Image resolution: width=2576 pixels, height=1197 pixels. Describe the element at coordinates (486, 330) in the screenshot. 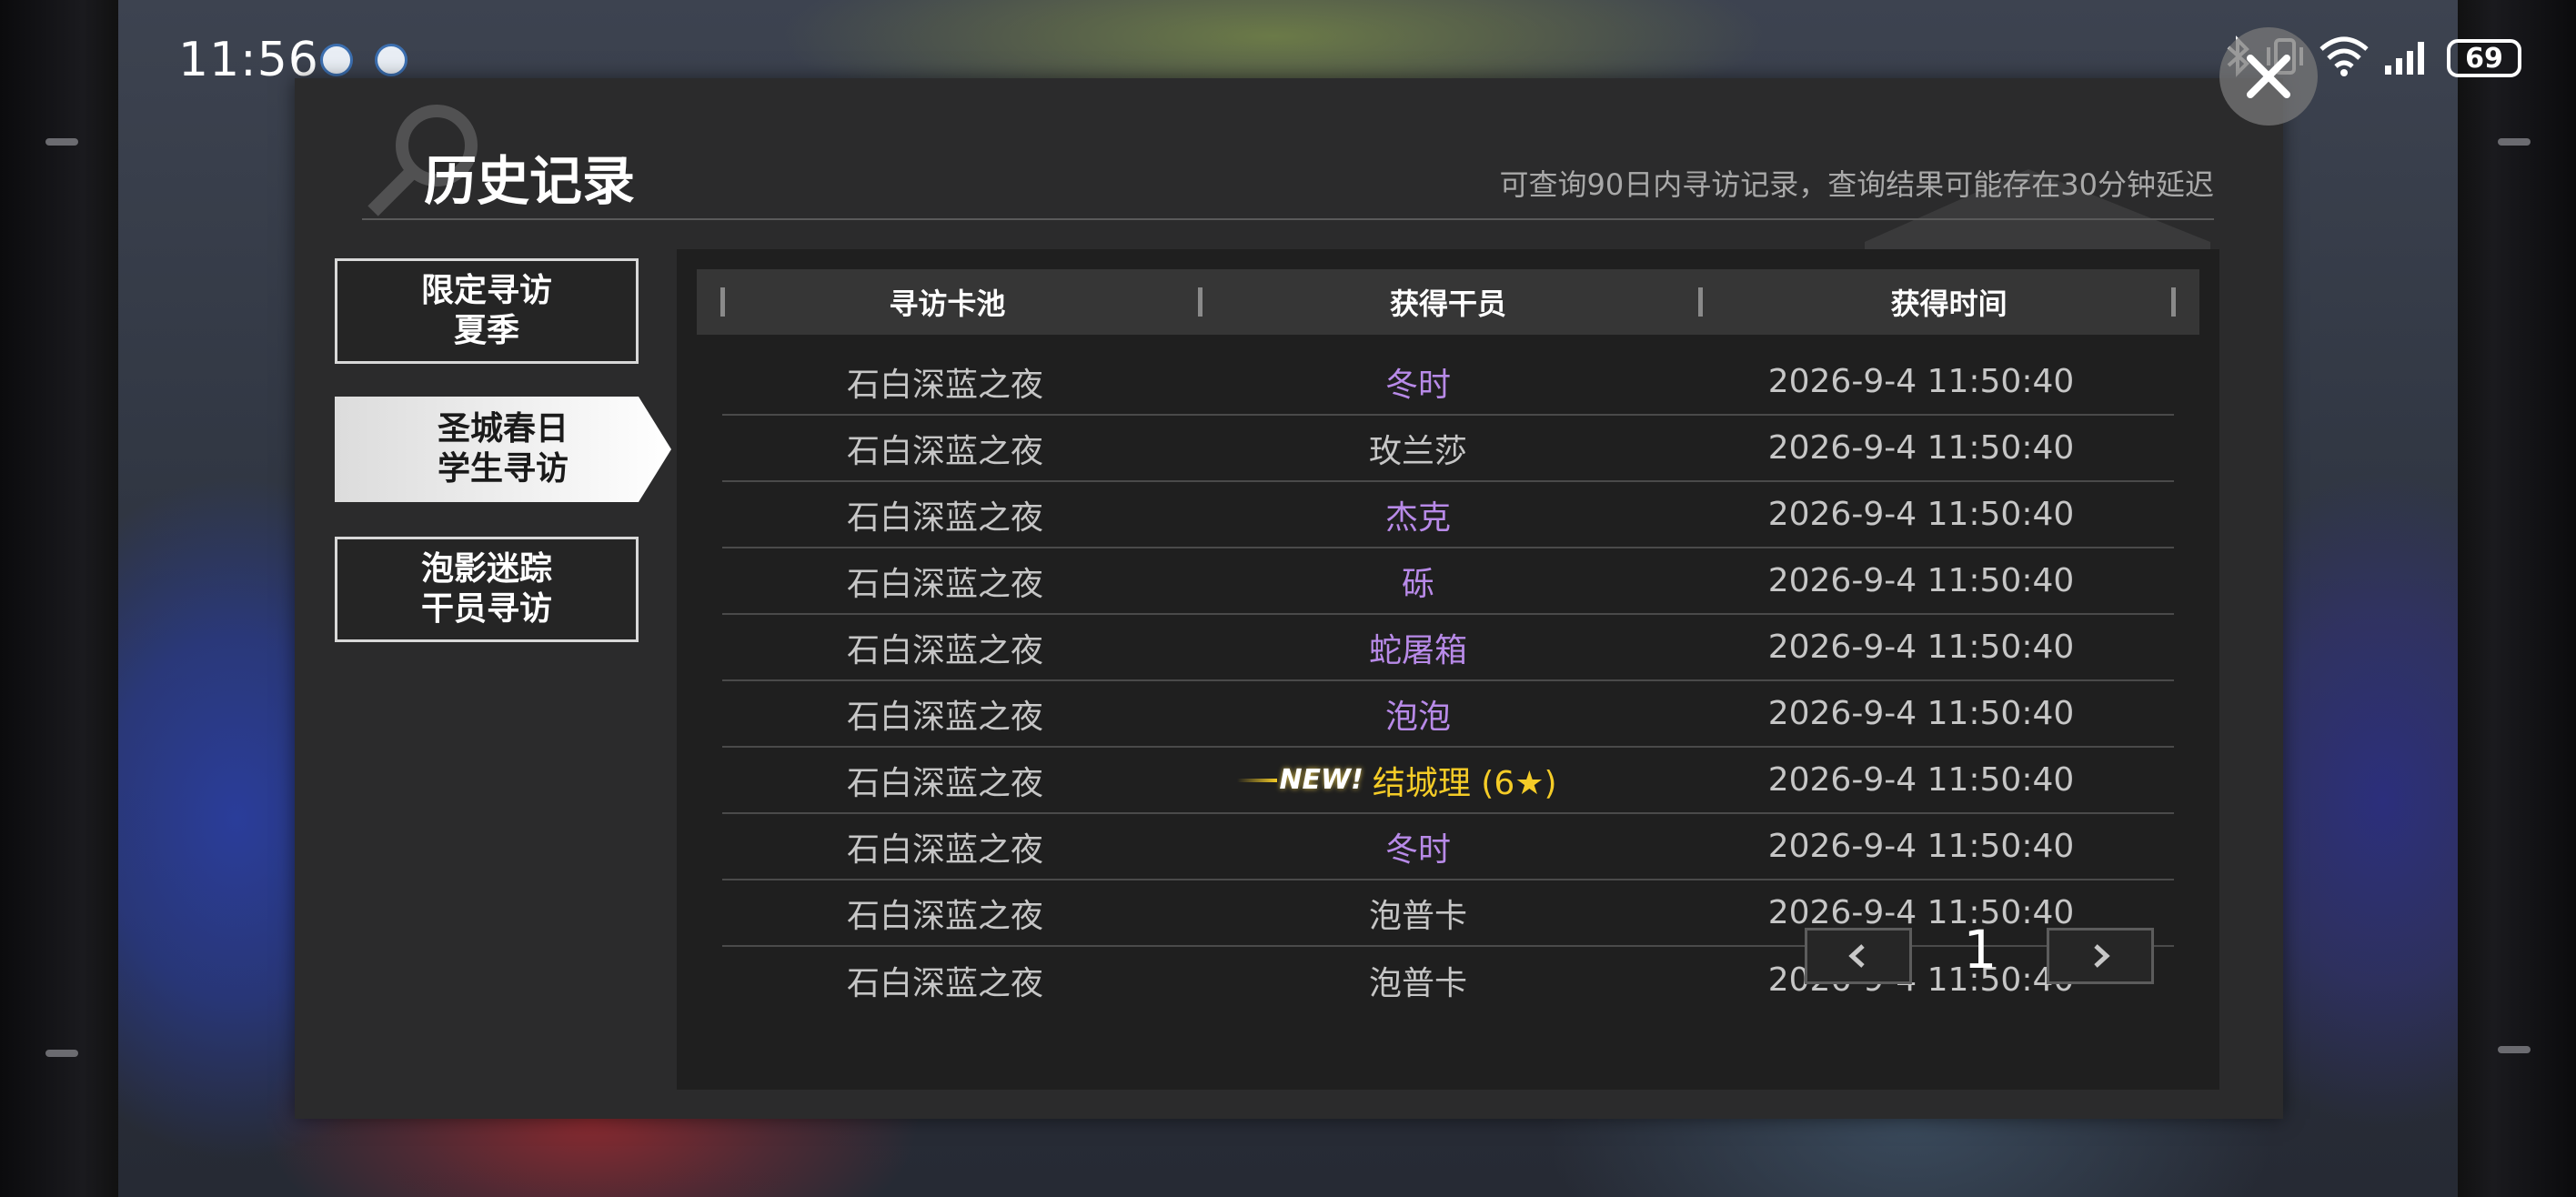

I see `tab-label-line2: 夏季` at that location.